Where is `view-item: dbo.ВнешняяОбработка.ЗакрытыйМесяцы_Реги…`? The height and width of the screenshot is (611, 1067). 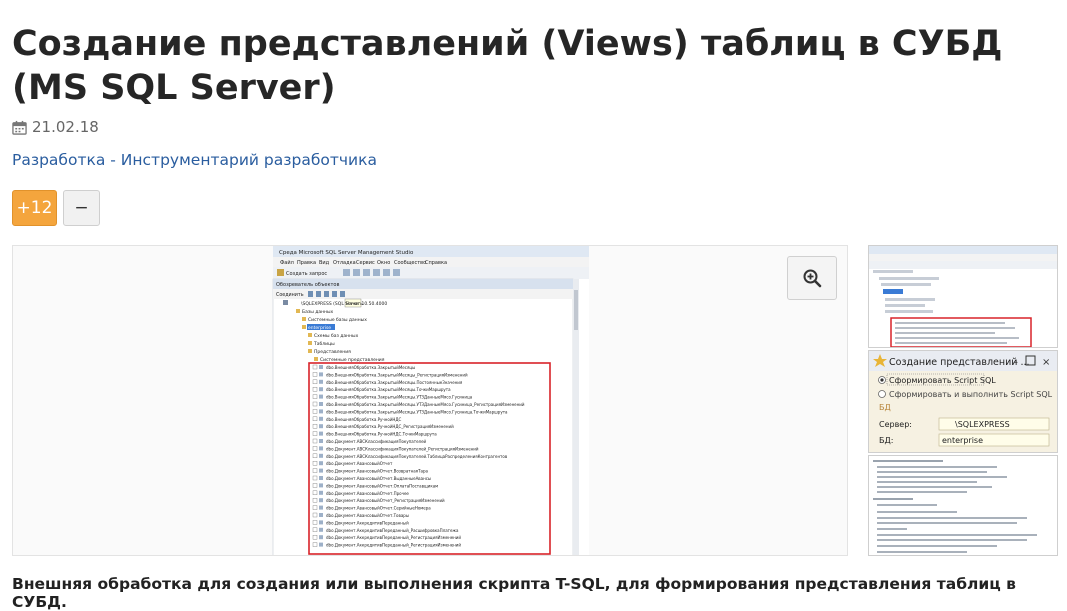 view-item: dbo.ВнешняяОбработка.ЗакрытыйМесяцы_Реги… is located at coordinates (397, 374).